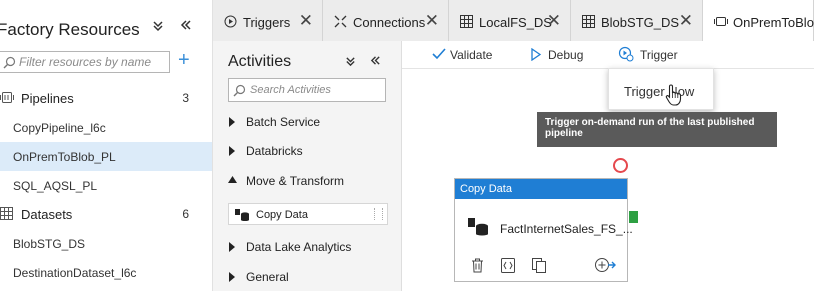 Image resolution: width=814 pixels, height=291 pixels. What do you see at coordinates (75, 273) in the screenshot?
I see `dataset-item-label: DestinationDataset_l6c` at bounding box center [75, 273].